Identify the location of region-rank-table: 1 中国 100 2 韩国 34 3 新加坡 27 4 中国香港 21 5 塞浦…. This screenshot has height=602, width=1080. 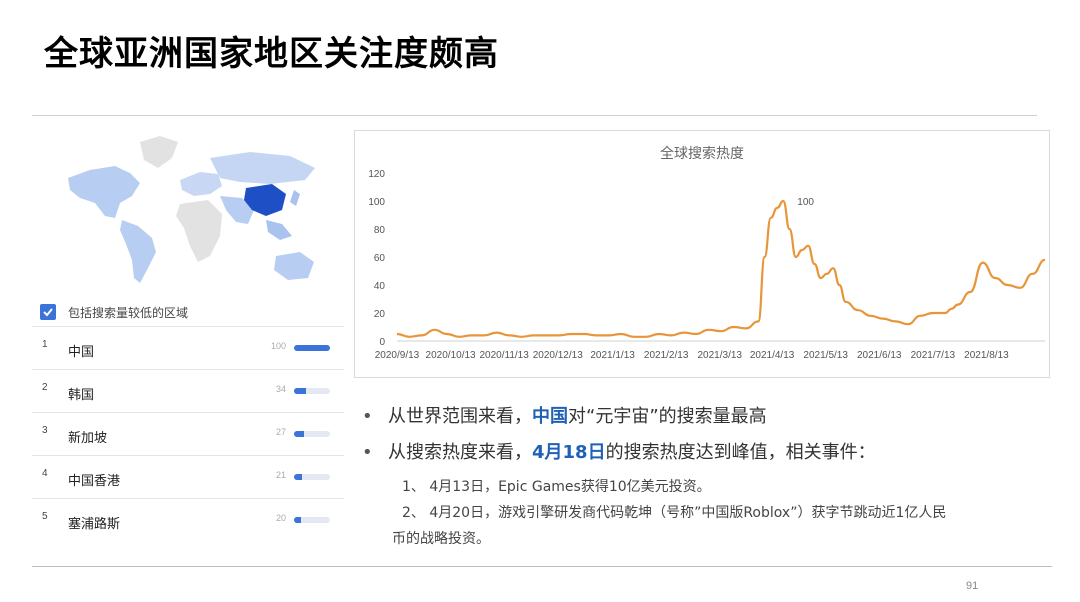
(188, 433).